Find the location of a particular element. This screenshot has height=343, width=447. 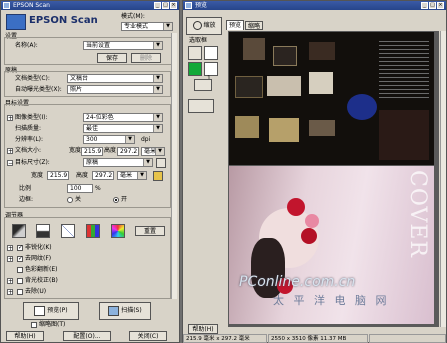

reset-button: 重置 is located at coordinates (150, 231).